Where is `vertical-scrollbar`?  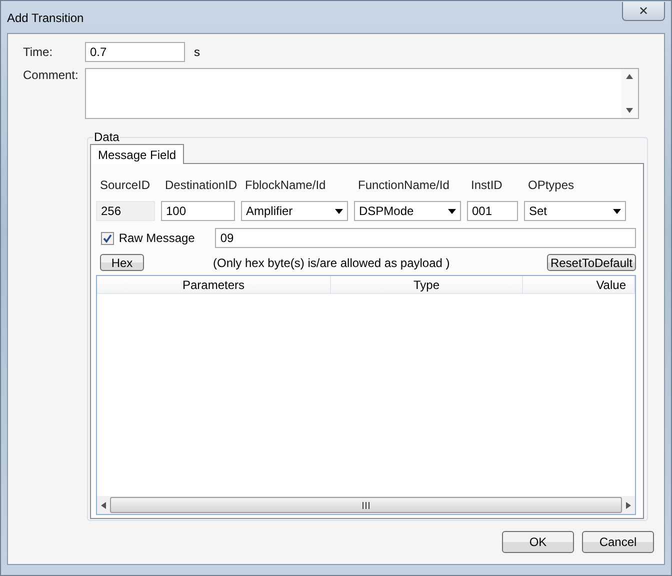 vertical-scrollbar is located at coordinates (629, 93).